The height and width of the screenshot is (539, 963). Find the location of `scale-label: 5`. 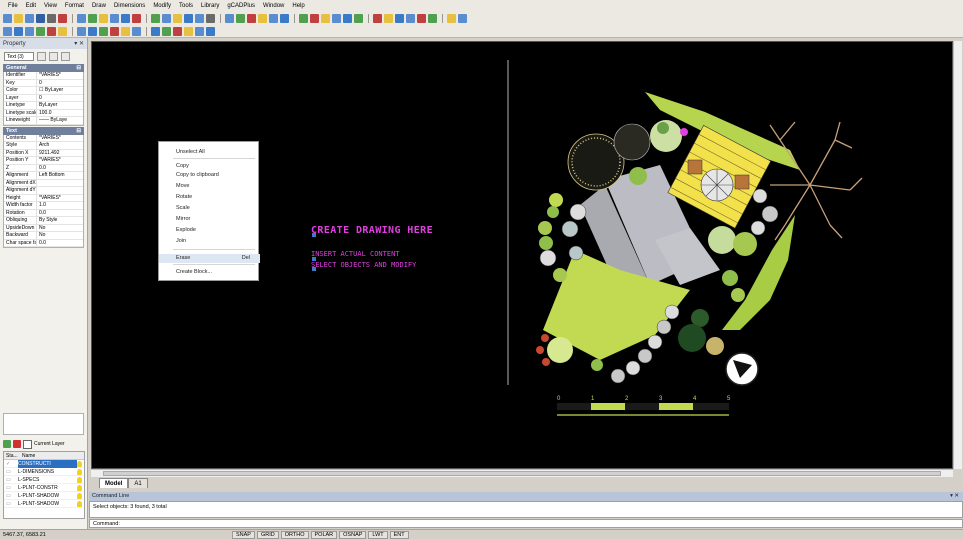

scale-label: 5 is located at coordinates (729, 399).